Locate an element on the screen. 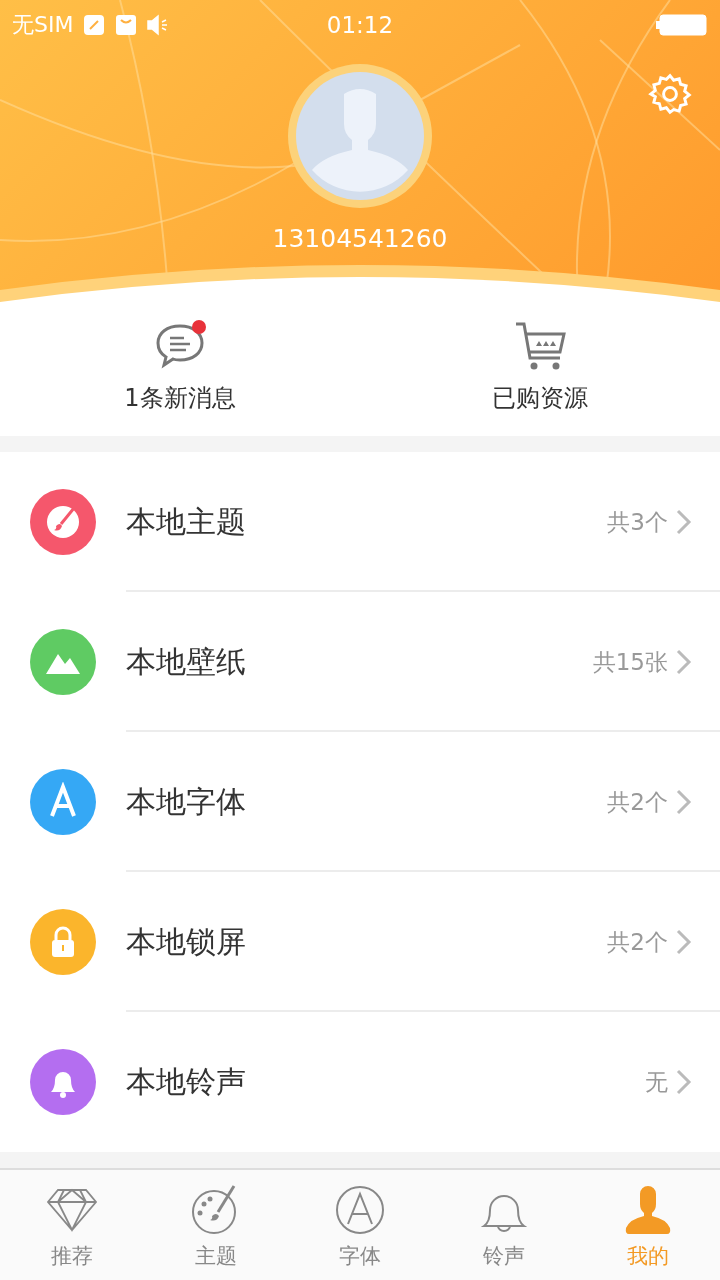  menu-label: 本地主题 is located at coordinates (186, 521).